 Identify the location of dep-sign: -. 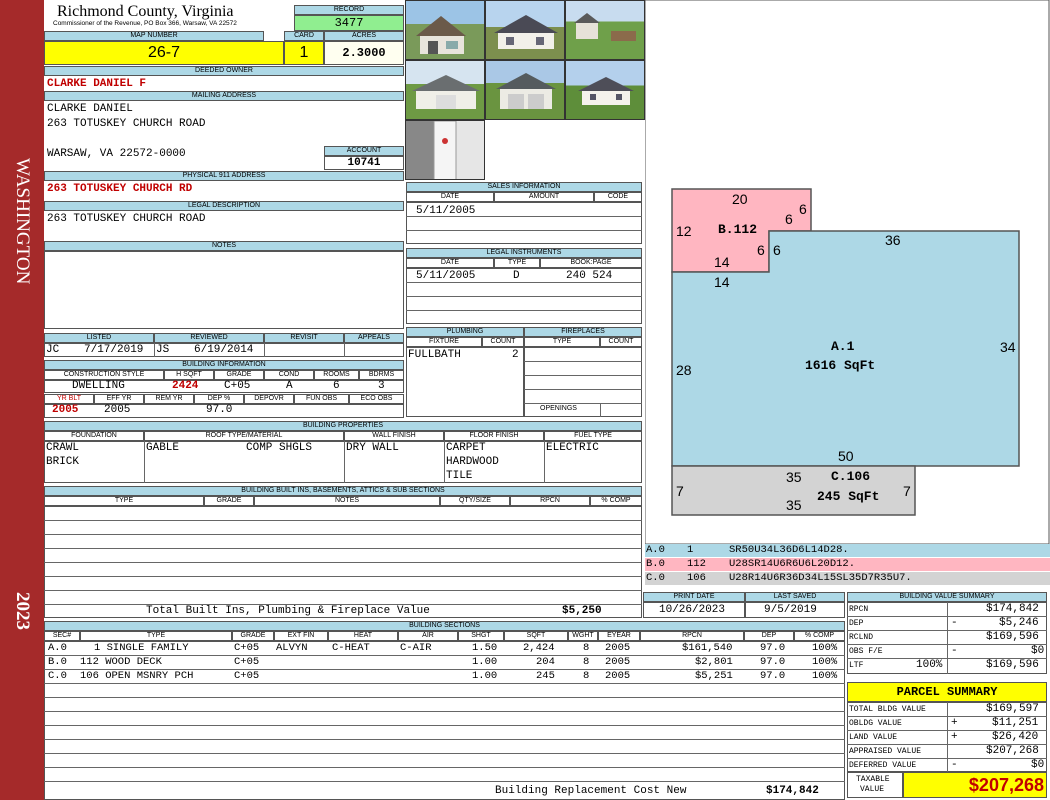
(954, 623).